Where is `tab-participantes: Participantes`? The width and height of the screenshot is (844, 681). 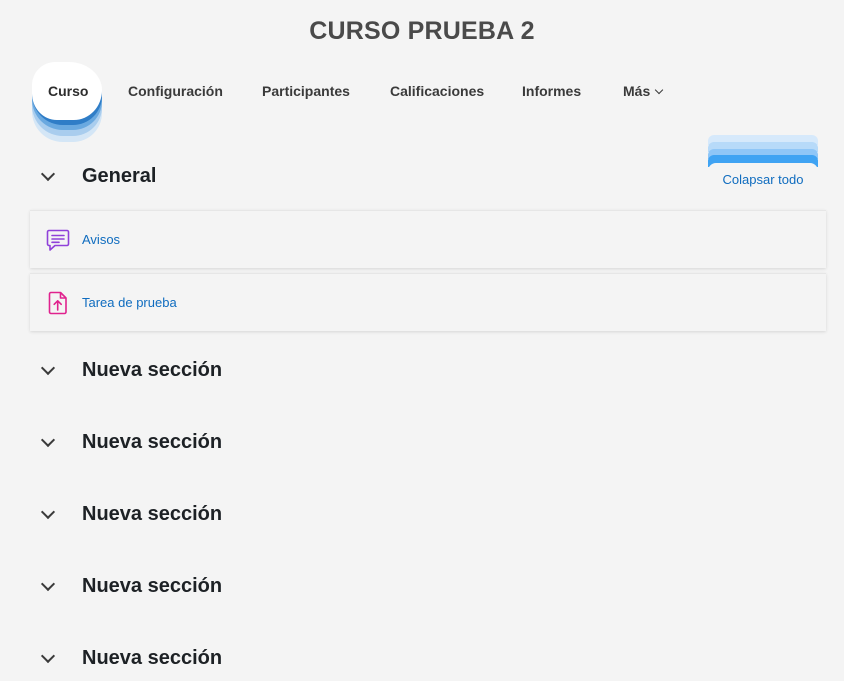
tab-participantes: Participantes is located at coordinates (306, 91).